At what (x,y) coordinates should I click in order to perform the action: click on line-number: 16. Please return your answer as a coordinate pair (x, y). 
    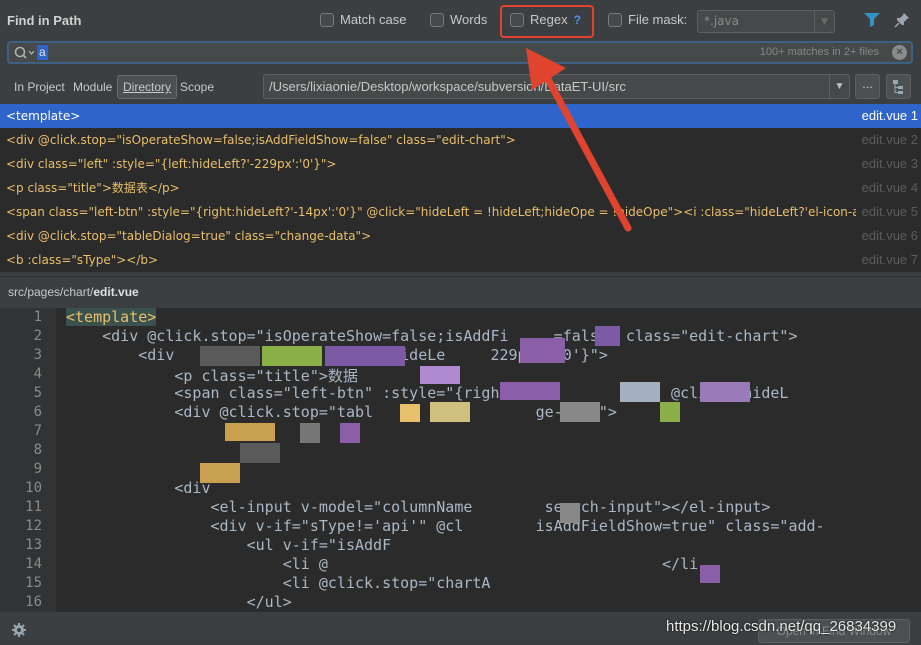
    Looking at the image, I should click on (33, 602).